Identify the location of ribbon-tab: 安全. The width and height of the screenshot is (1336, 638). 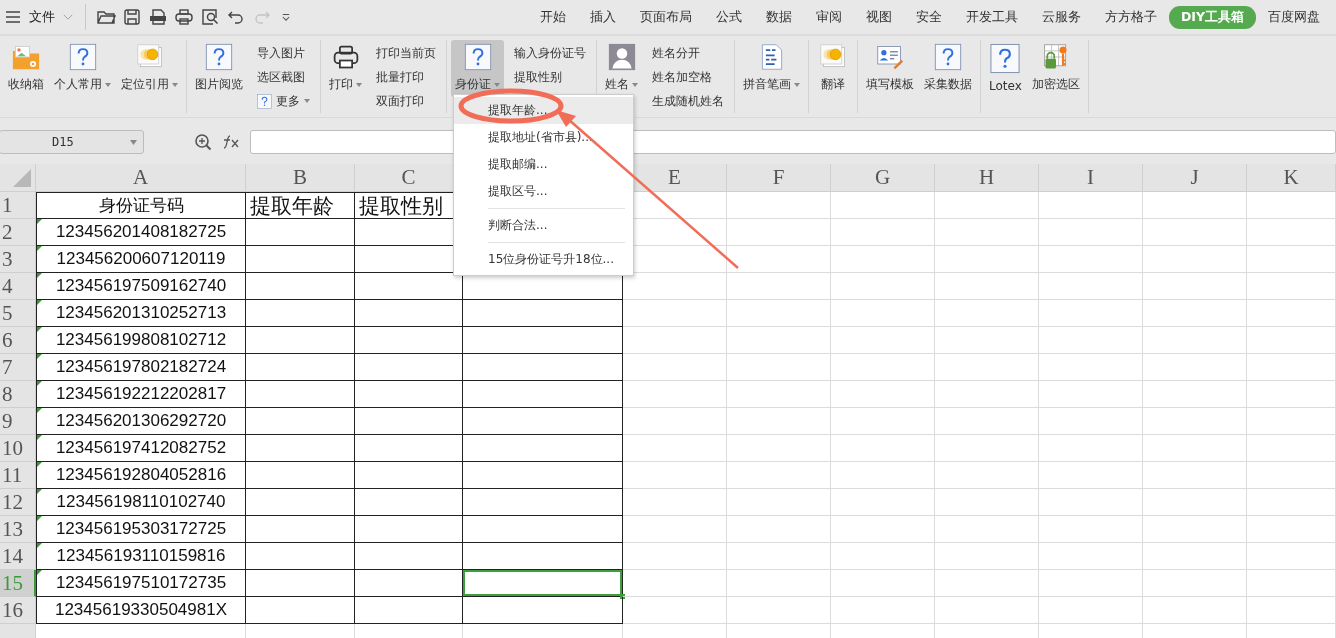
(928, 17).